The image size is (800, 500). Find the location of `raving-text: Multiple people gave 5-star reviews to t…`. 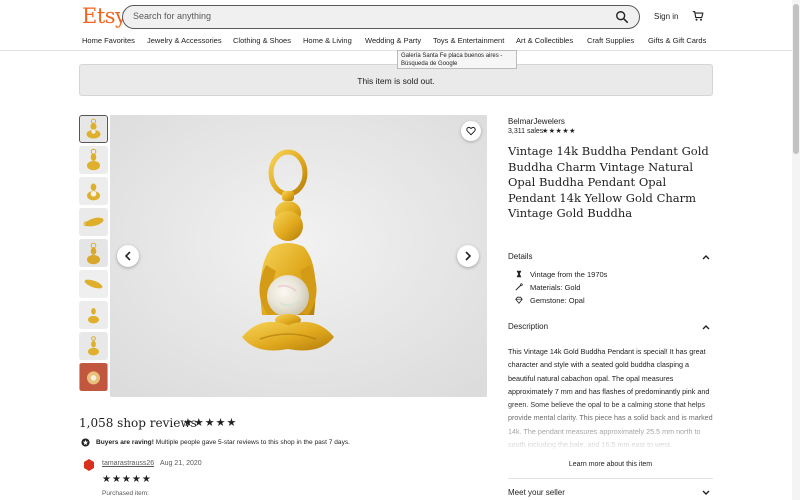

raving-text: Multiple people gave 5-star reviews to t… is located at coordinates (251, 442).